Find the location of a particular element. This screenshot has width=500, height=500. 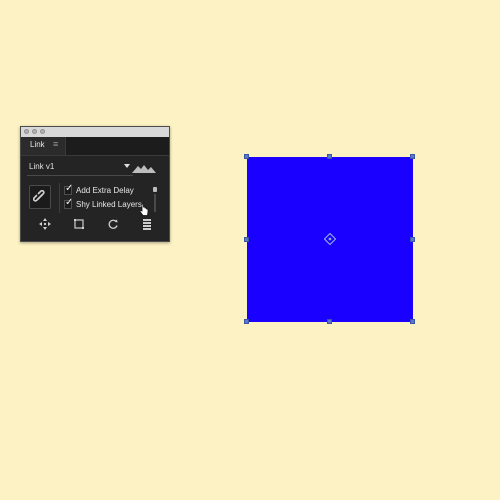

panel-tab-bar: Link ≡ is located at coordinates (95, 146).